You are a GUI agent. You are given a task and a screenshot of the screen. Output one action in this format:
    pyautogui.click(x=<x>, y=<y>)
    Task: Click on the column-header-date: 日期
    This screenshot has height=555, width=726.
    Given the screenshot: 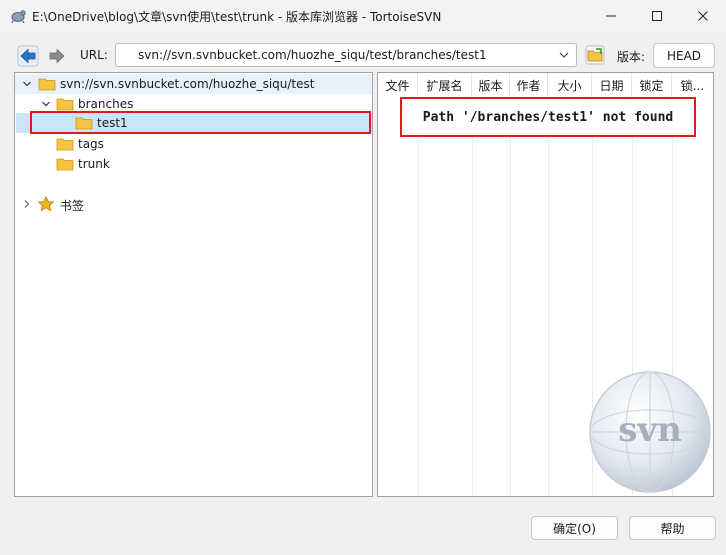 What is the action you would take?
    pyautogui.click(x=612, y=85)
    